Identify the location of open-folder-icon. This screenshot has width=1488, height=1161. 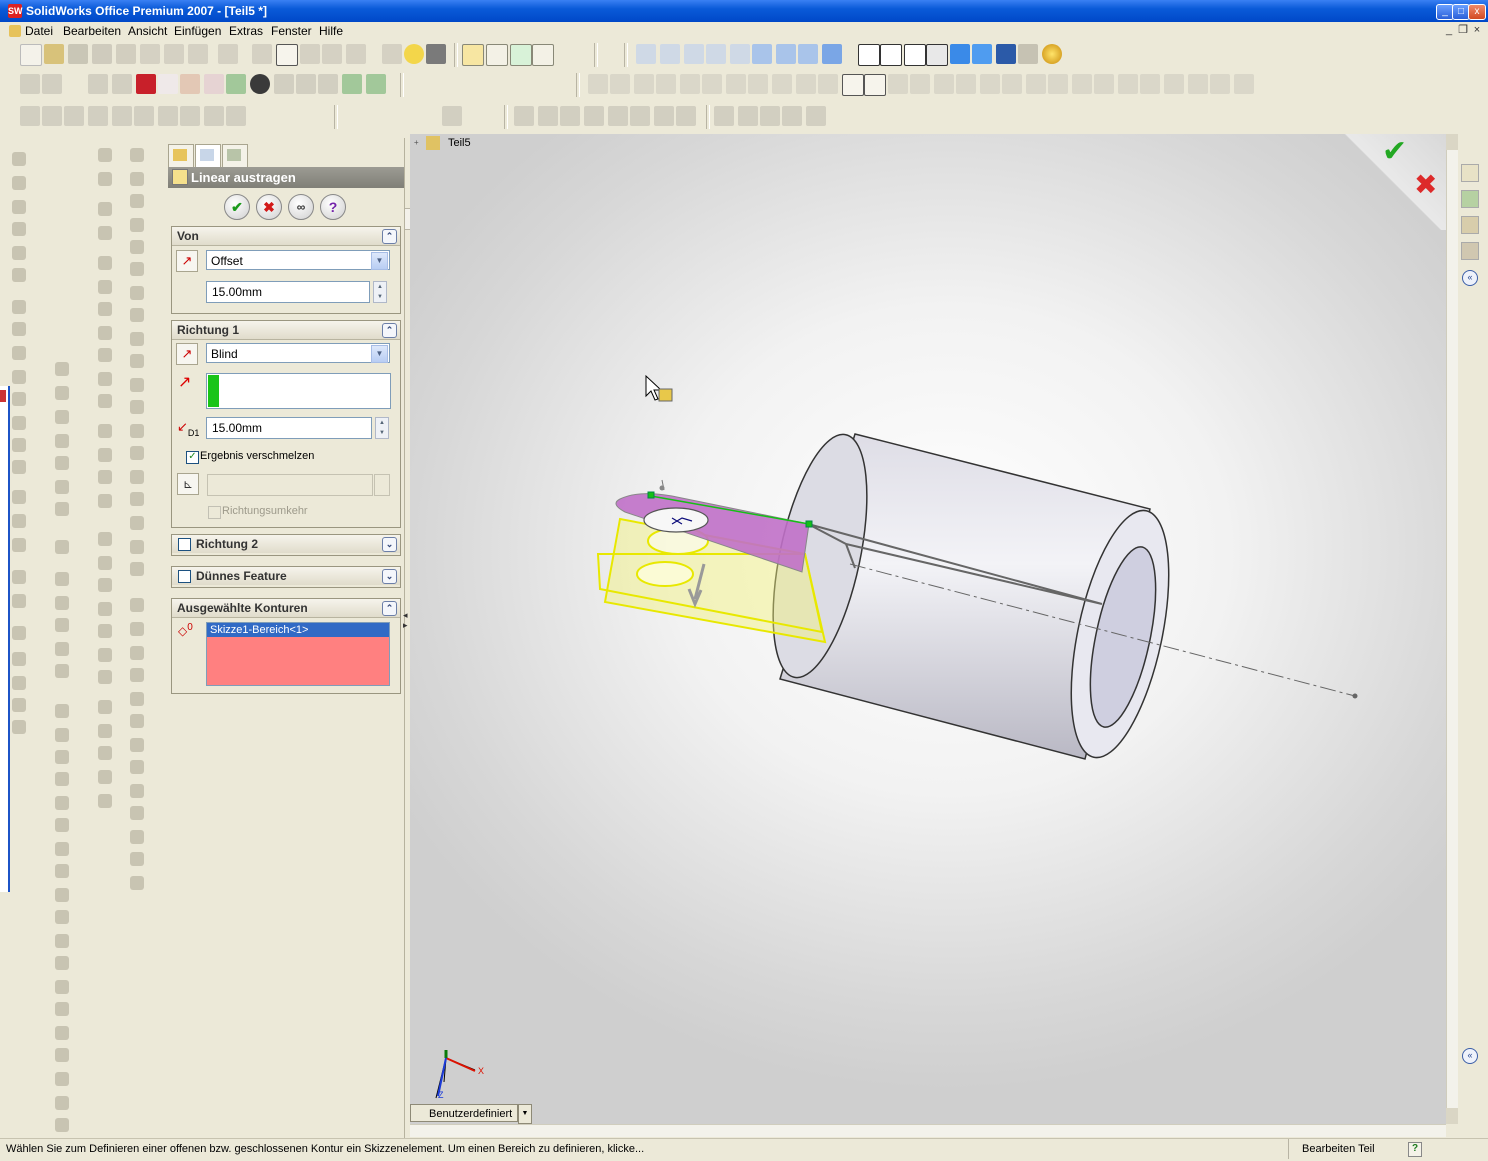
(54, 54).